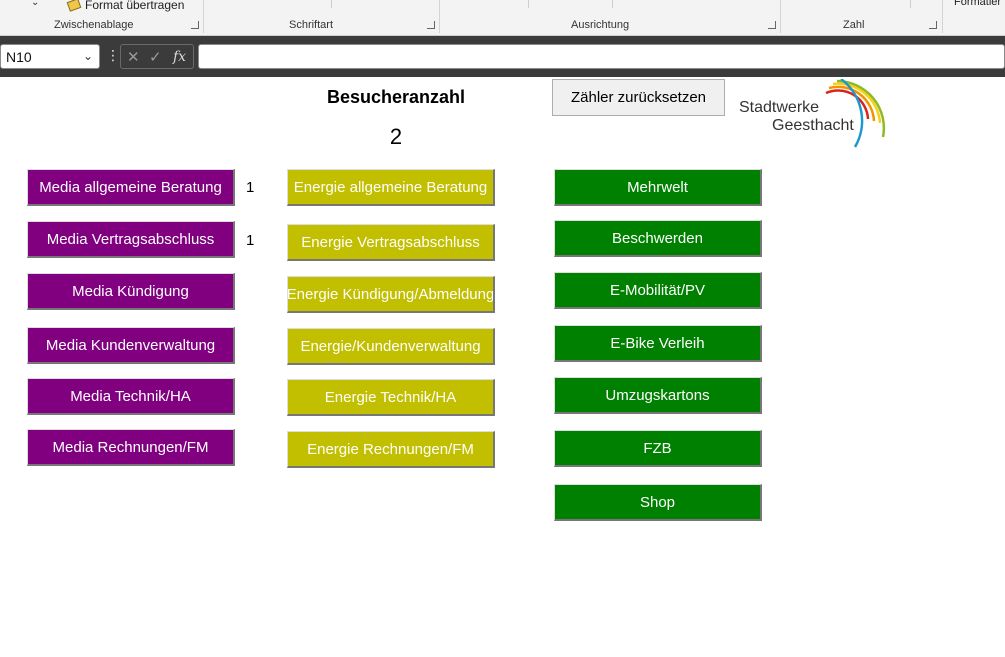 Image resolution: width=1005 pixels, height=657 pixels. What do you see at coordinates (391, 187) in the screenshot?
I see `energie-allgemeine-beratung-button: Energie allgemeine Beratung` at bounding box center [391, 187].